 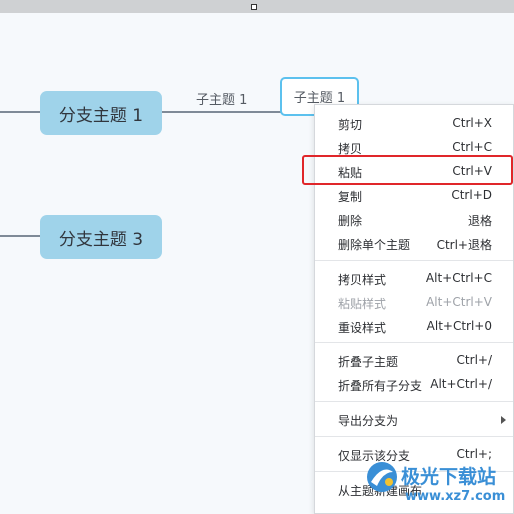 I want to click on menu-item-label: 剪切, so click(x=350, y=125).